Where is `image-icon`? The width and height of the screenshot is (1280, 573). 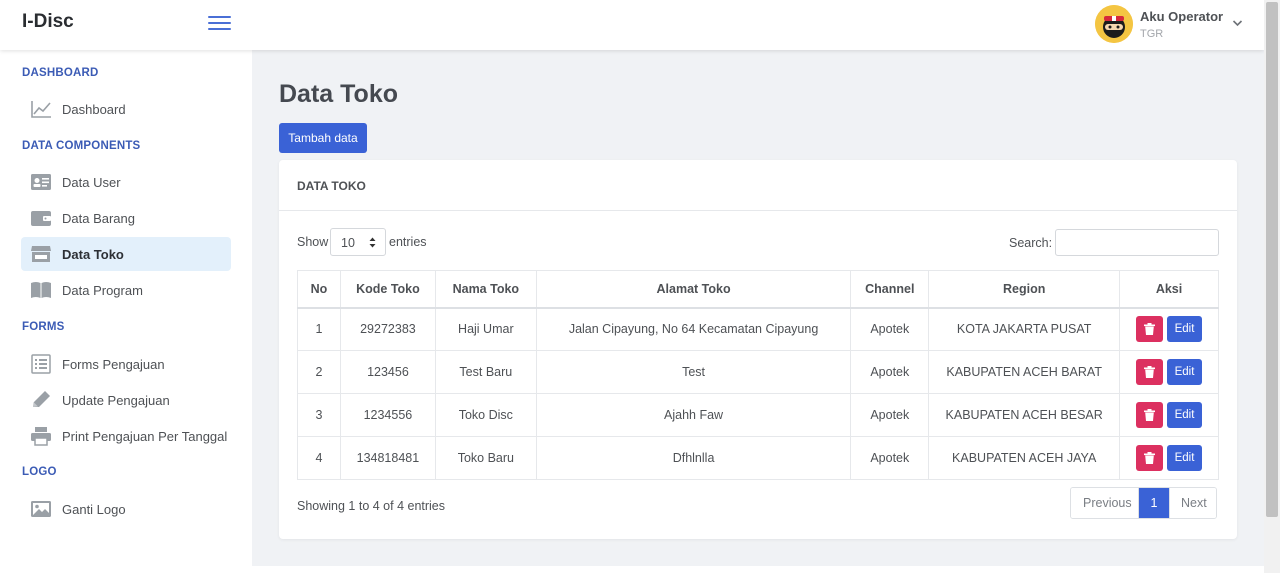
image-icon is located at coordinates (41, 509).